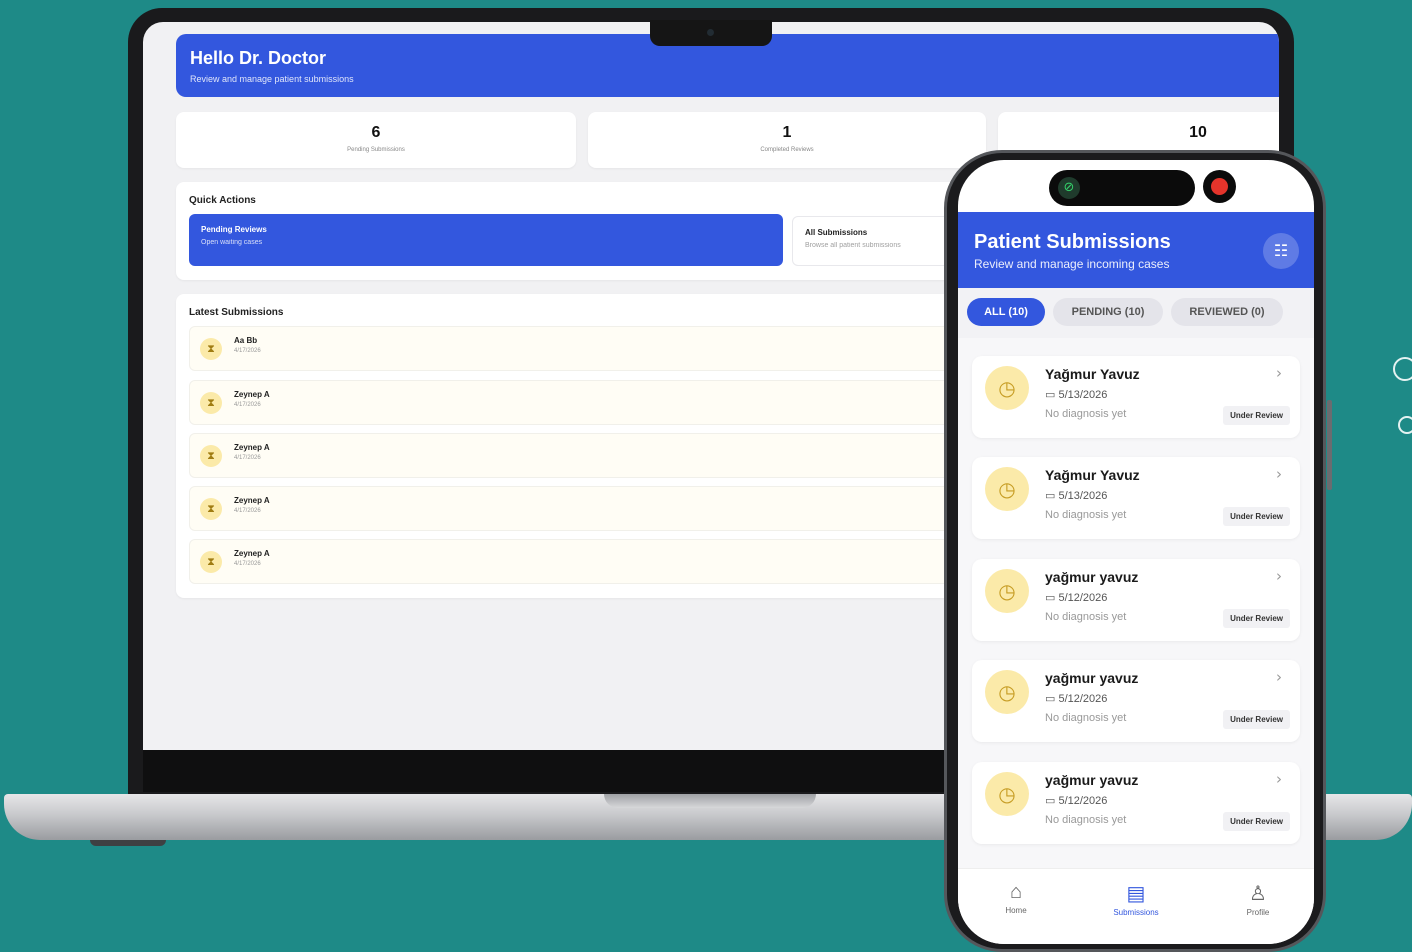 The width and height of the screenshot is (1412, 952). Describe the element at coordinates (236, 312) in the screenshot. I see `latest-submissions-title: Latest Submissions` at that location.